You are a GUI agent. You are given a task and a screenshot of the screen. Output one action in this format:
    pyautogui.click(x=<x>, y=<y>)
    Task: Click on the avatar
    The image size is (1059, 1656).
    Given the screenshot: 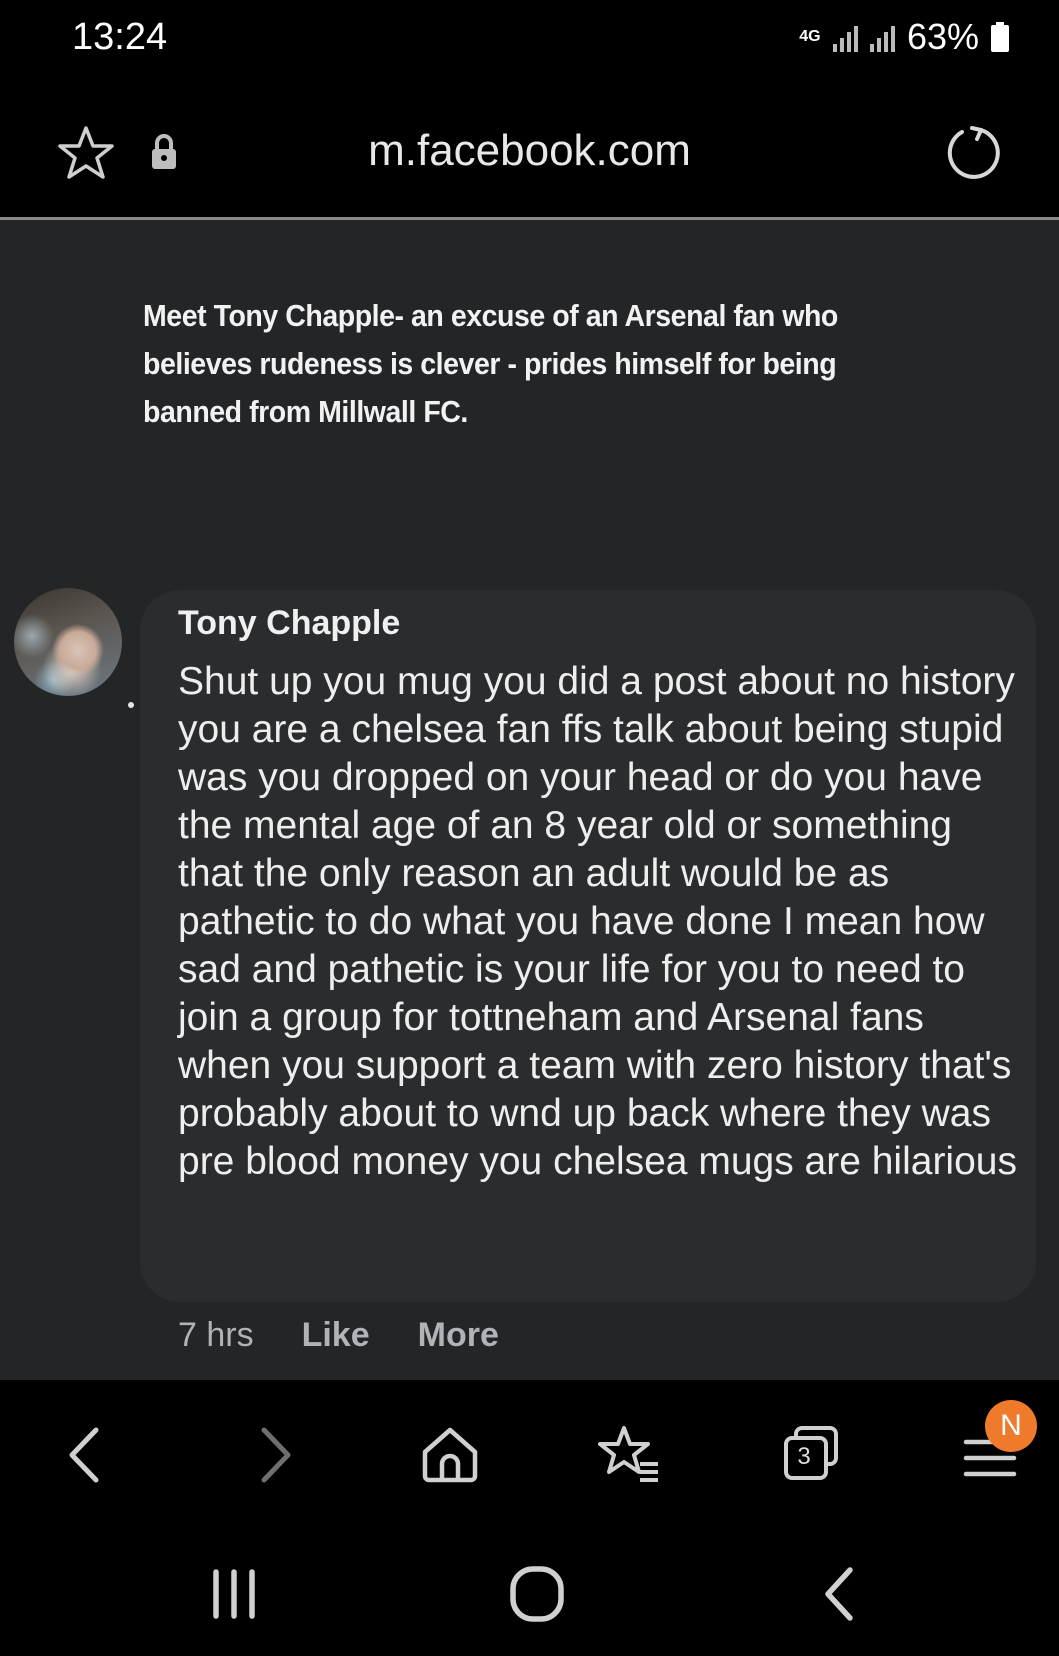 What is the action you would take?
    pyautogui.click(x=68, y=642)
    